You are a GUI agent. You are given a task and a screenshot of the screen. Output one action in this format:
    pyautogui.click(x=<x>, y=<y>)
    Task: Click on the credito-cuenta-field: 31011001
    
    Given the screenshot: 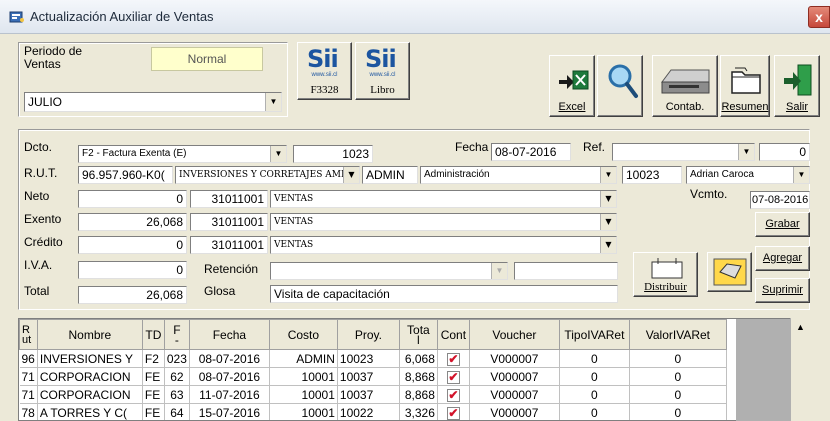 What is the action you would take?
    pyautogui.click(x=229, y=245)
    